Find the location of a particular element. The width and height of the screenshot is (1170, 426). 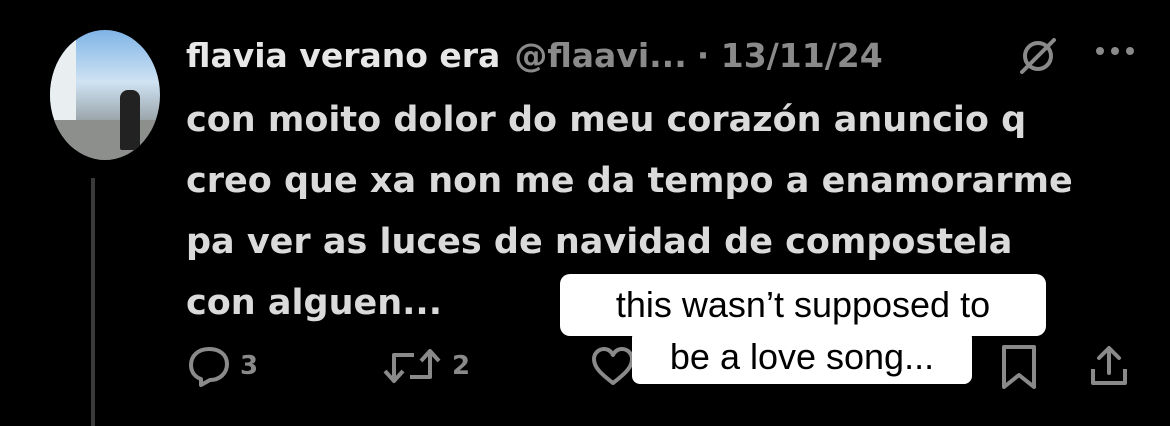

avatar-railing is located at coordinates (105, 140).